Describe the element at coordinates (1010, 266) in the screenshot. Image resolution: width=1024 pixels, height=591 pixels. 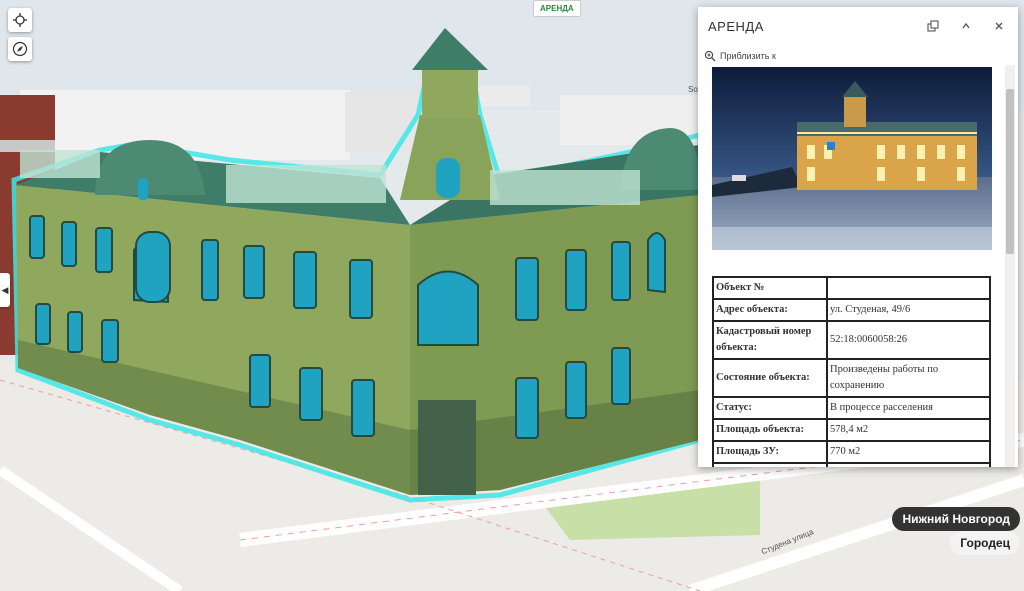
I see `popup-scrollbar` at that location.